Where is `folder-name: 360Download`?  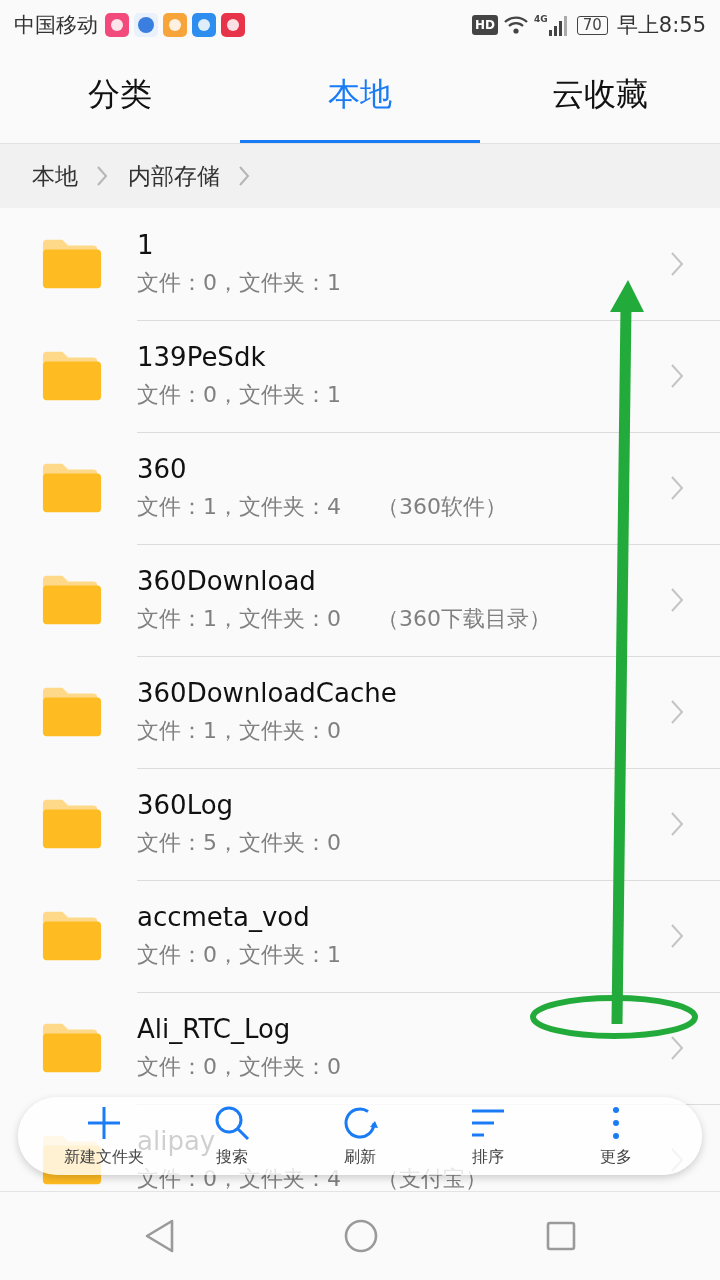
folder-name: 360Download is located at coordinates (226, 580).